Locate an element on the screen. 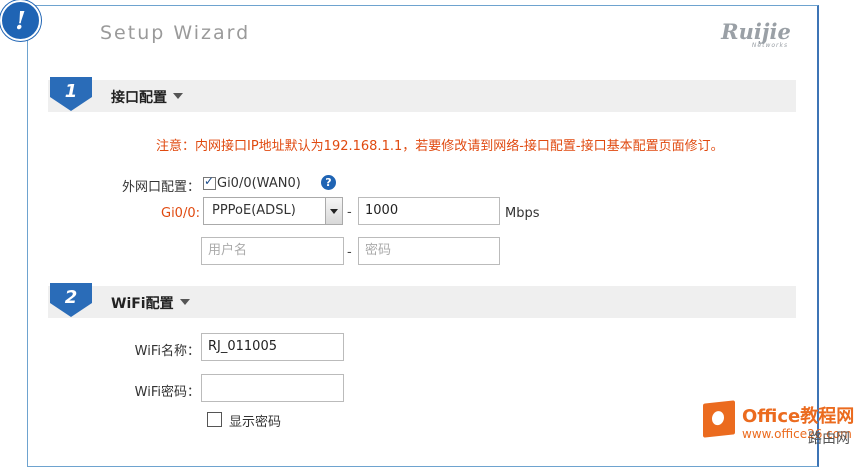 The width and height of the screenshot is (865, 467). show-password-label: 显示密码 is located at coordinates (255, 420).